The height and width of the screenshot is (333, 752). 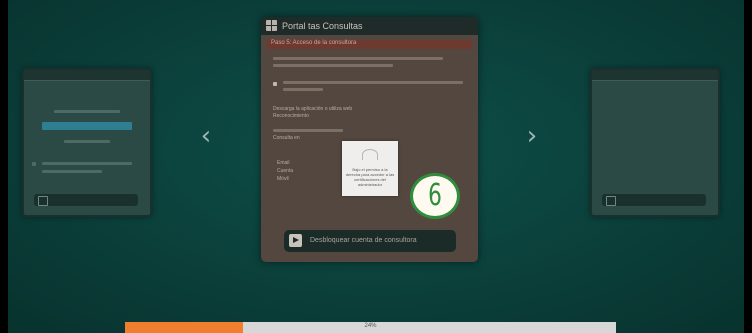 I want to click on step-number: 6, so click(x=435, y=195).